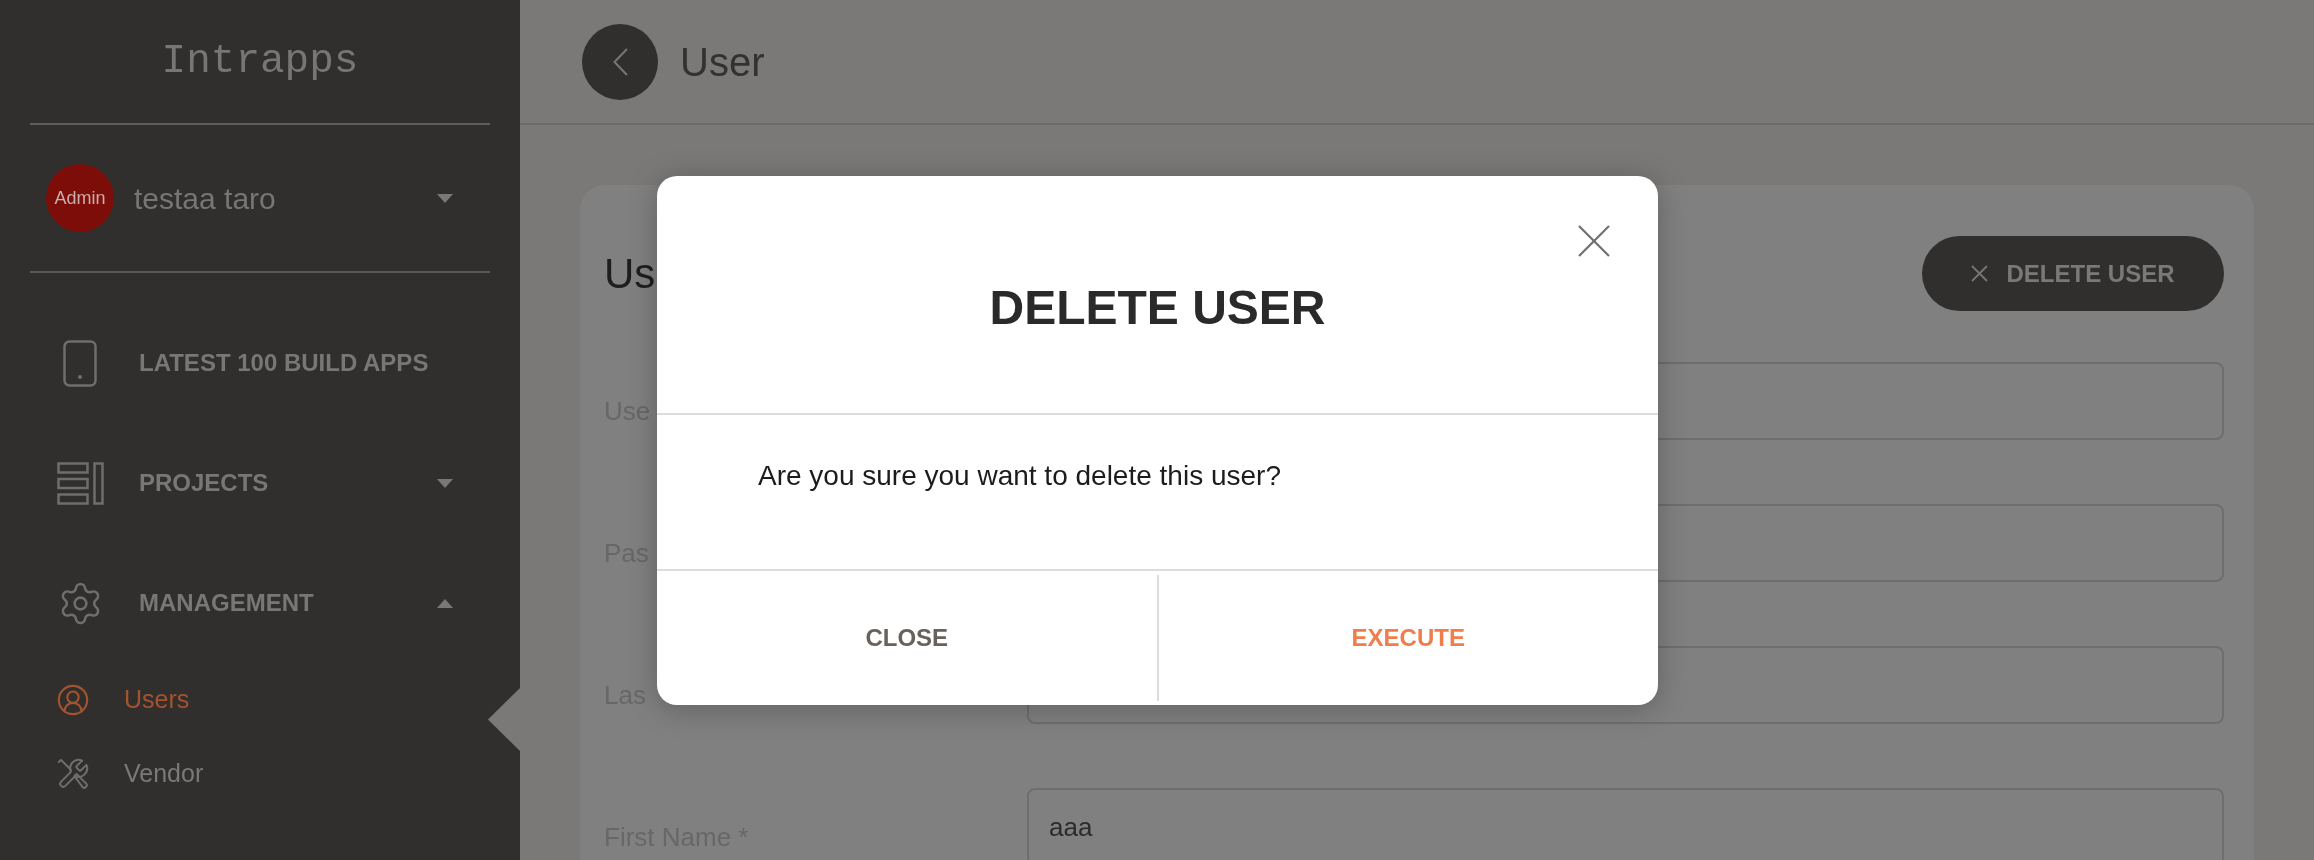  Describe the element at coordinates (1980, 273) in the screenshot. I see `x-icon` at that location.